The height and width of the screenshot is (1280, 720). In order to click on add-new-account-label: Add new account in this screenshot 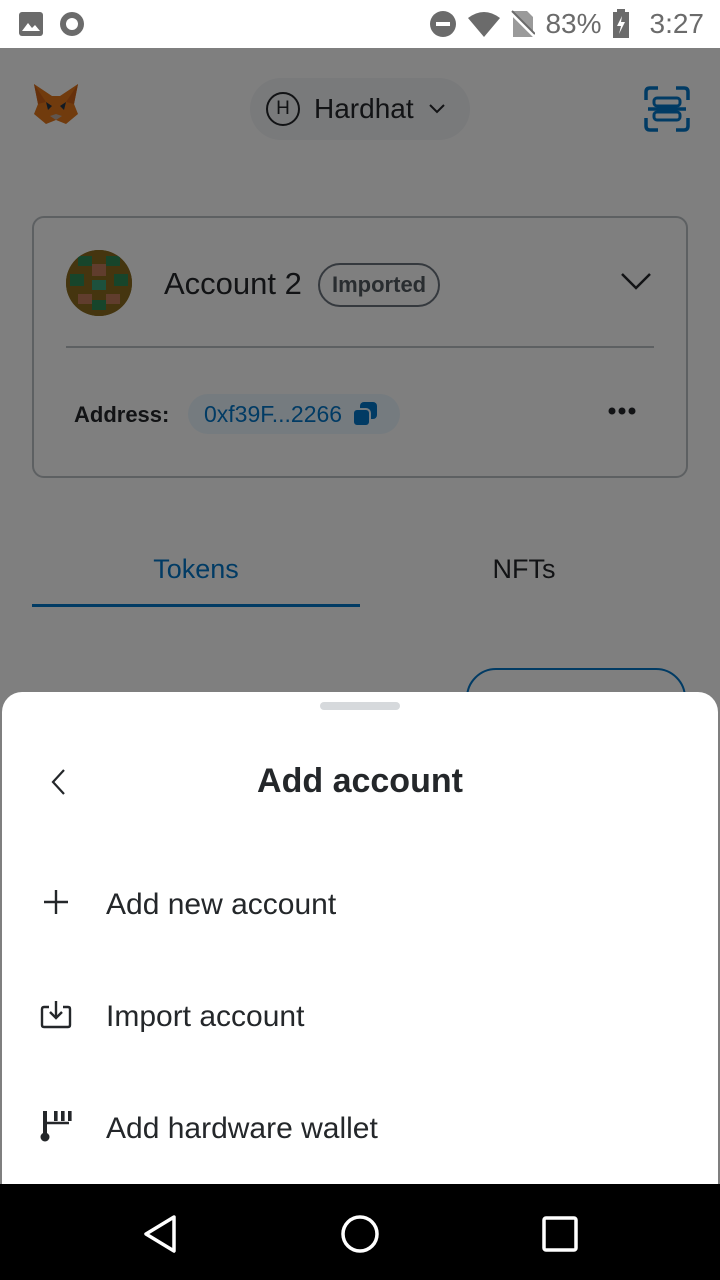, I will do `click(221, 904)`.